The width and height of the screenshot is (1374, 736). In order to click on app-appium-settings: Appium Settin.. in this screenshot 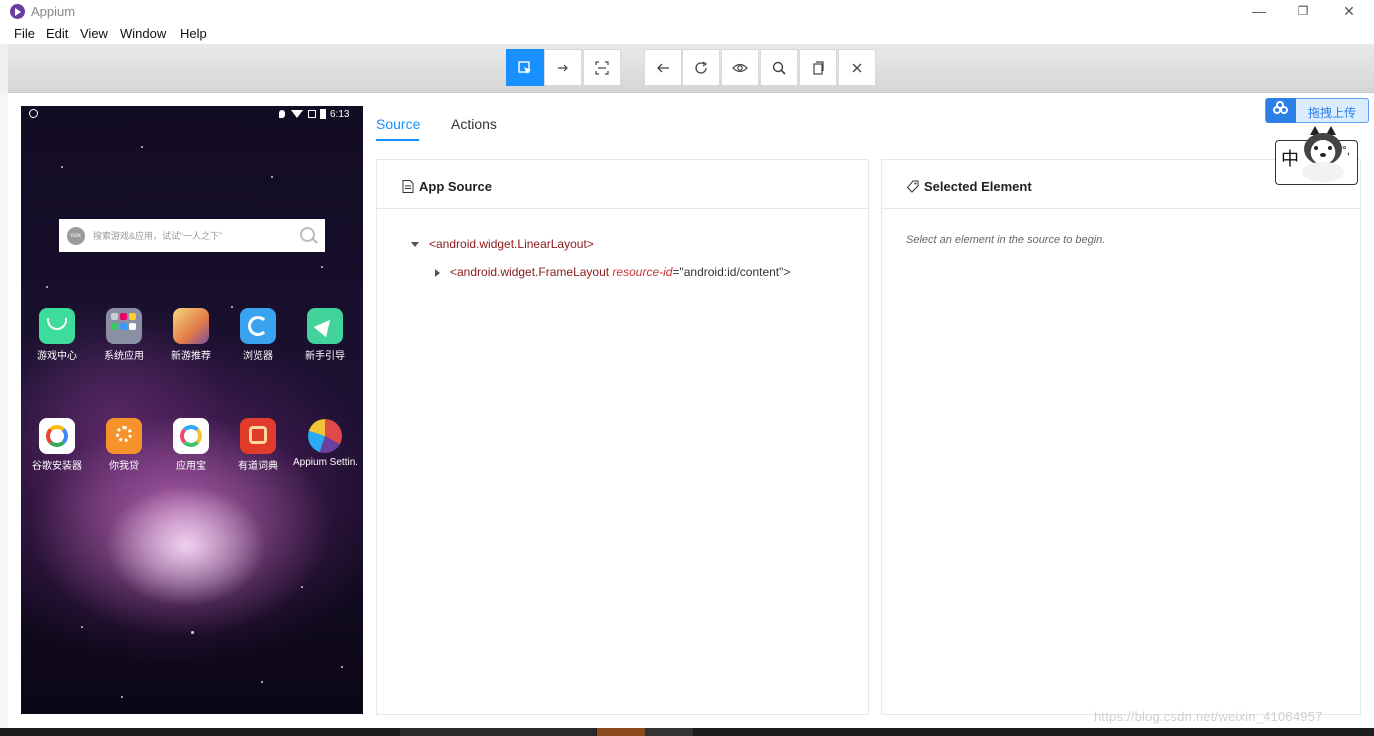, I will do `click(325, 443)`.